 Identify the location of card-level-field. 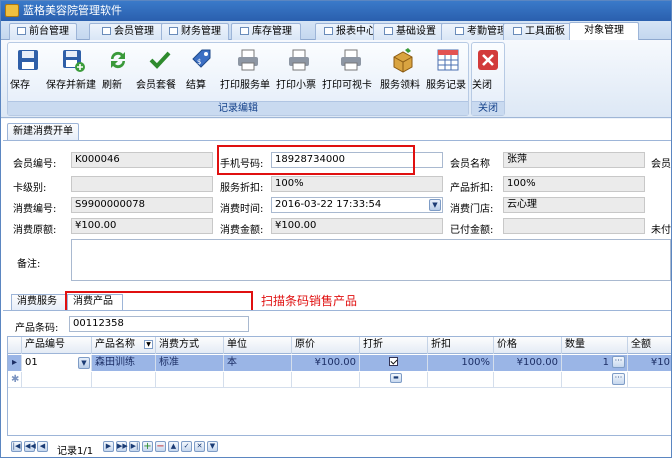
(142, 184).